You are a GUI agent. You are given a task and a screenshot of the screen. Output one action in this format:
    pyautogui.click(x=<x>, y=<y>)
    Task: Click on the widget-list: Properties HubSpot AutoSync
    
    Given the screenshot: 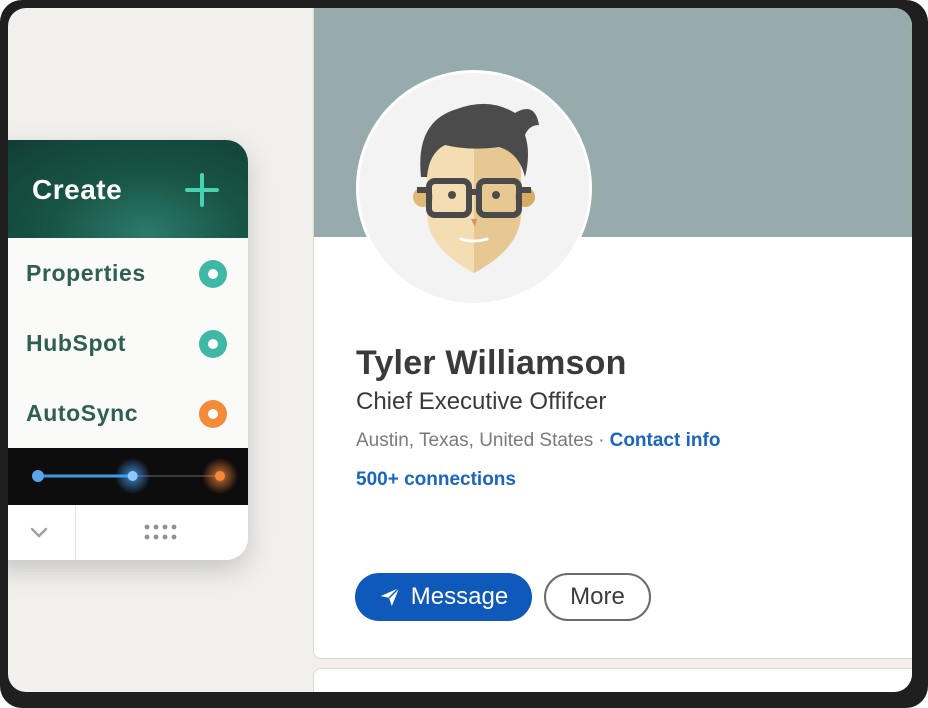 What is the action you would take?
    pyautogui.click(x=128, y=343)
    